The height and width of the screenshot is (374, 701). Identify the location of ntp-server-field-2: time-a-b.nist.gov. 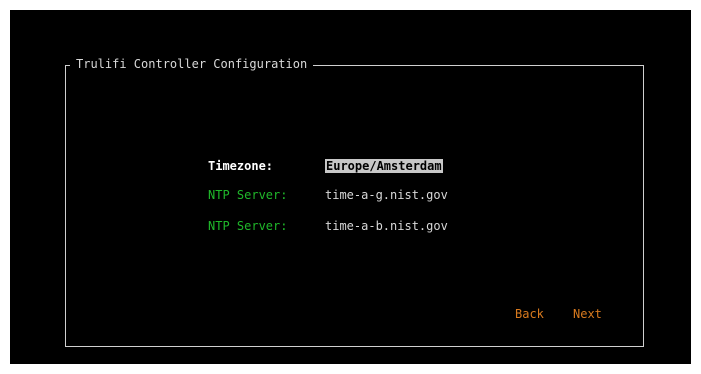
(386, 226).